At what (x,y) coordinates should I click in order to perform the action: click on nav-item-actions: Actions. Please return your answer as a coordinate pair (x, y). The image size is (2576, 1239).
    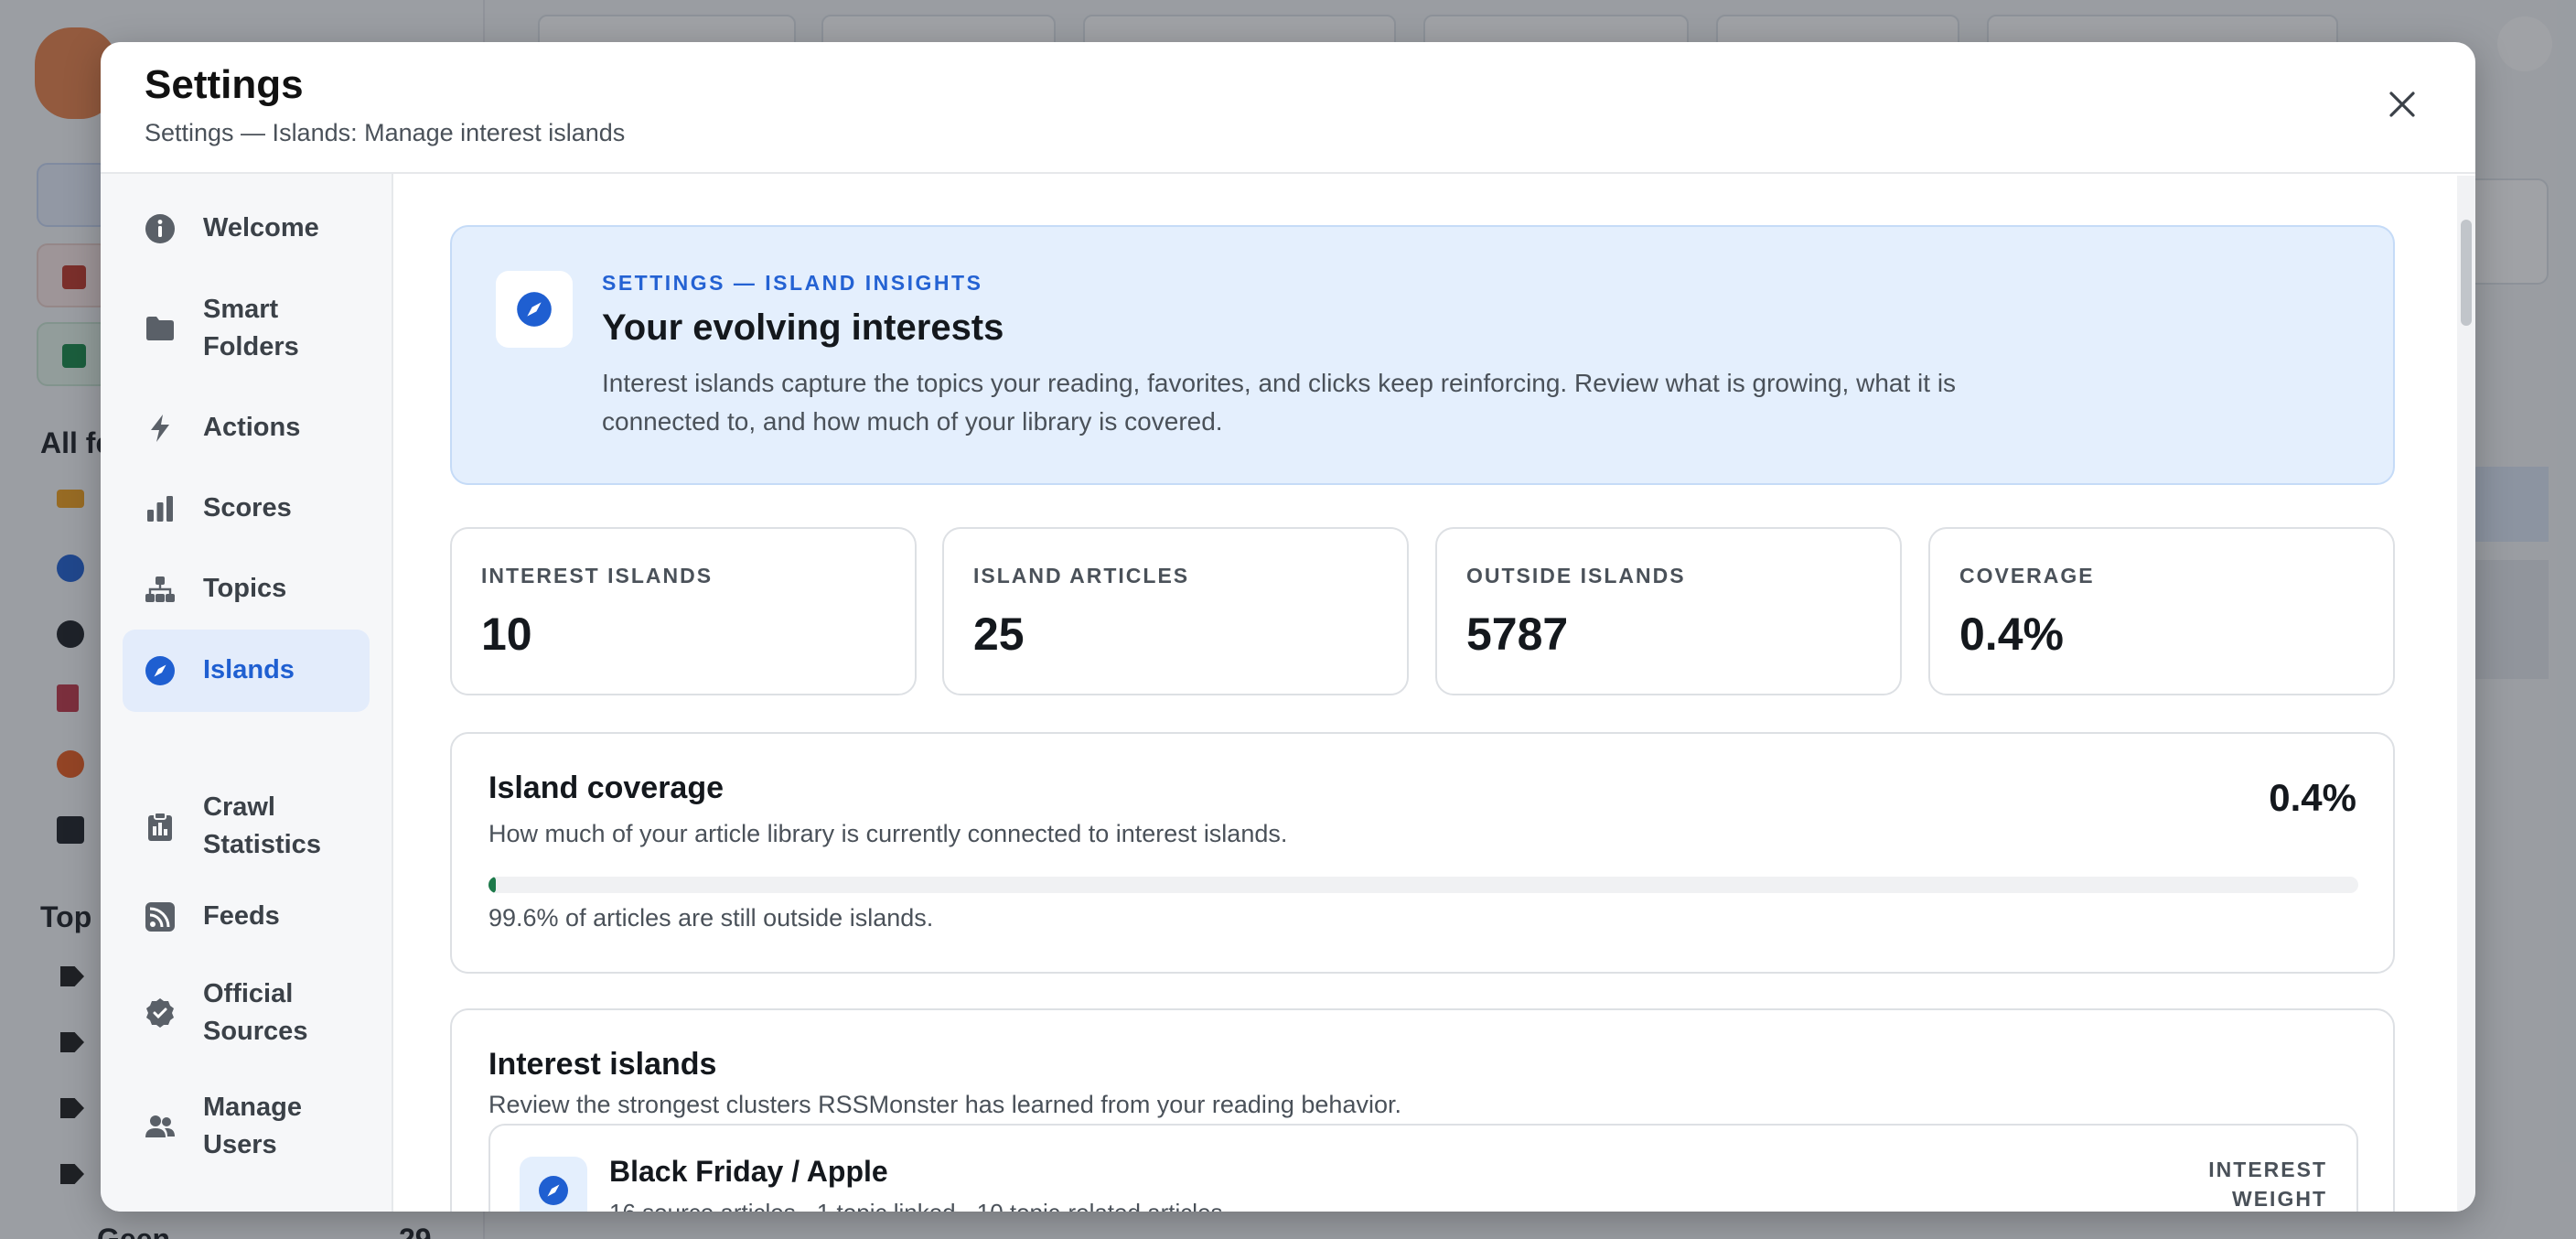
    Looking at the image, I should click on (246, 429).